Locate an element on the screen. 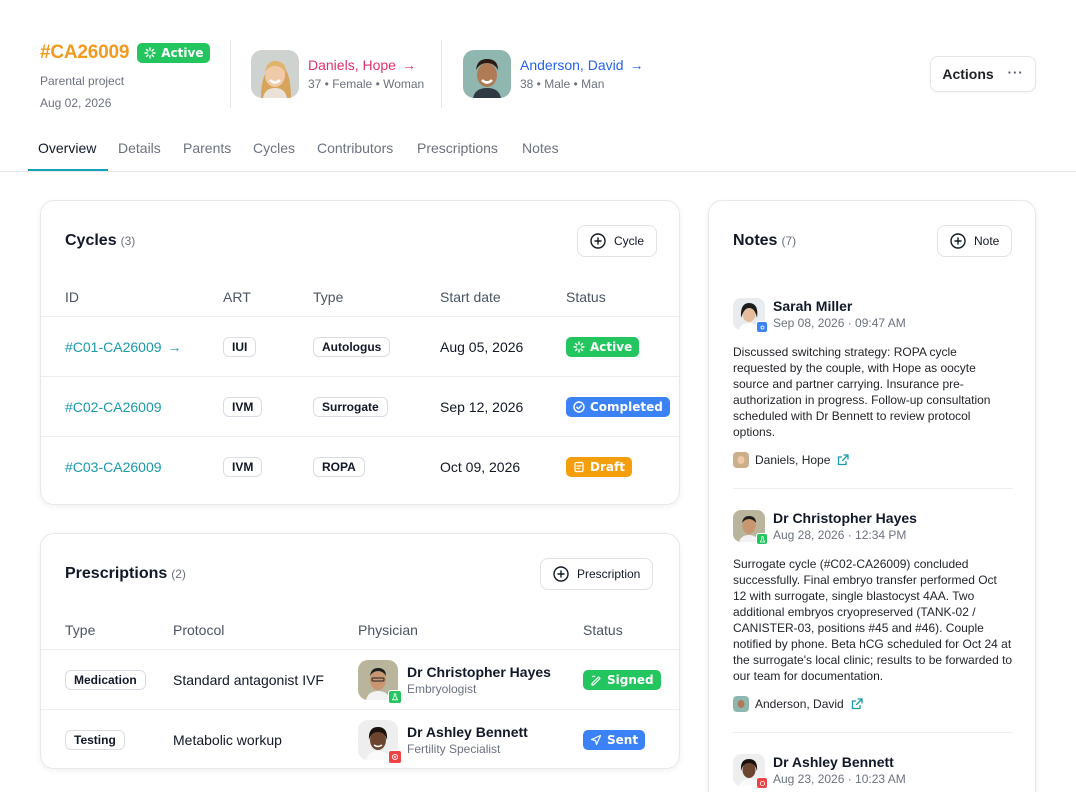  cycle-id-link: #C03-CA26009 is located at coordinates (113, 467).